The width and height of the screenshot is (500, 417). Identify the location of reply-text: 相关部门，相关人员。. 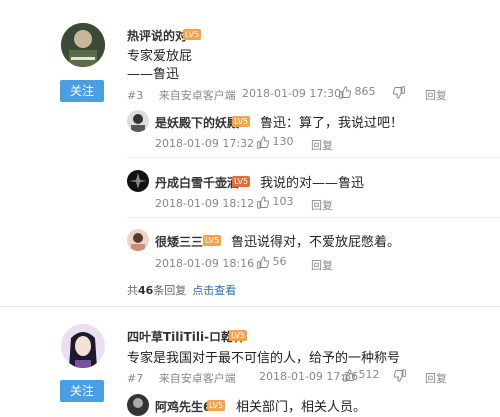
(301, 407).